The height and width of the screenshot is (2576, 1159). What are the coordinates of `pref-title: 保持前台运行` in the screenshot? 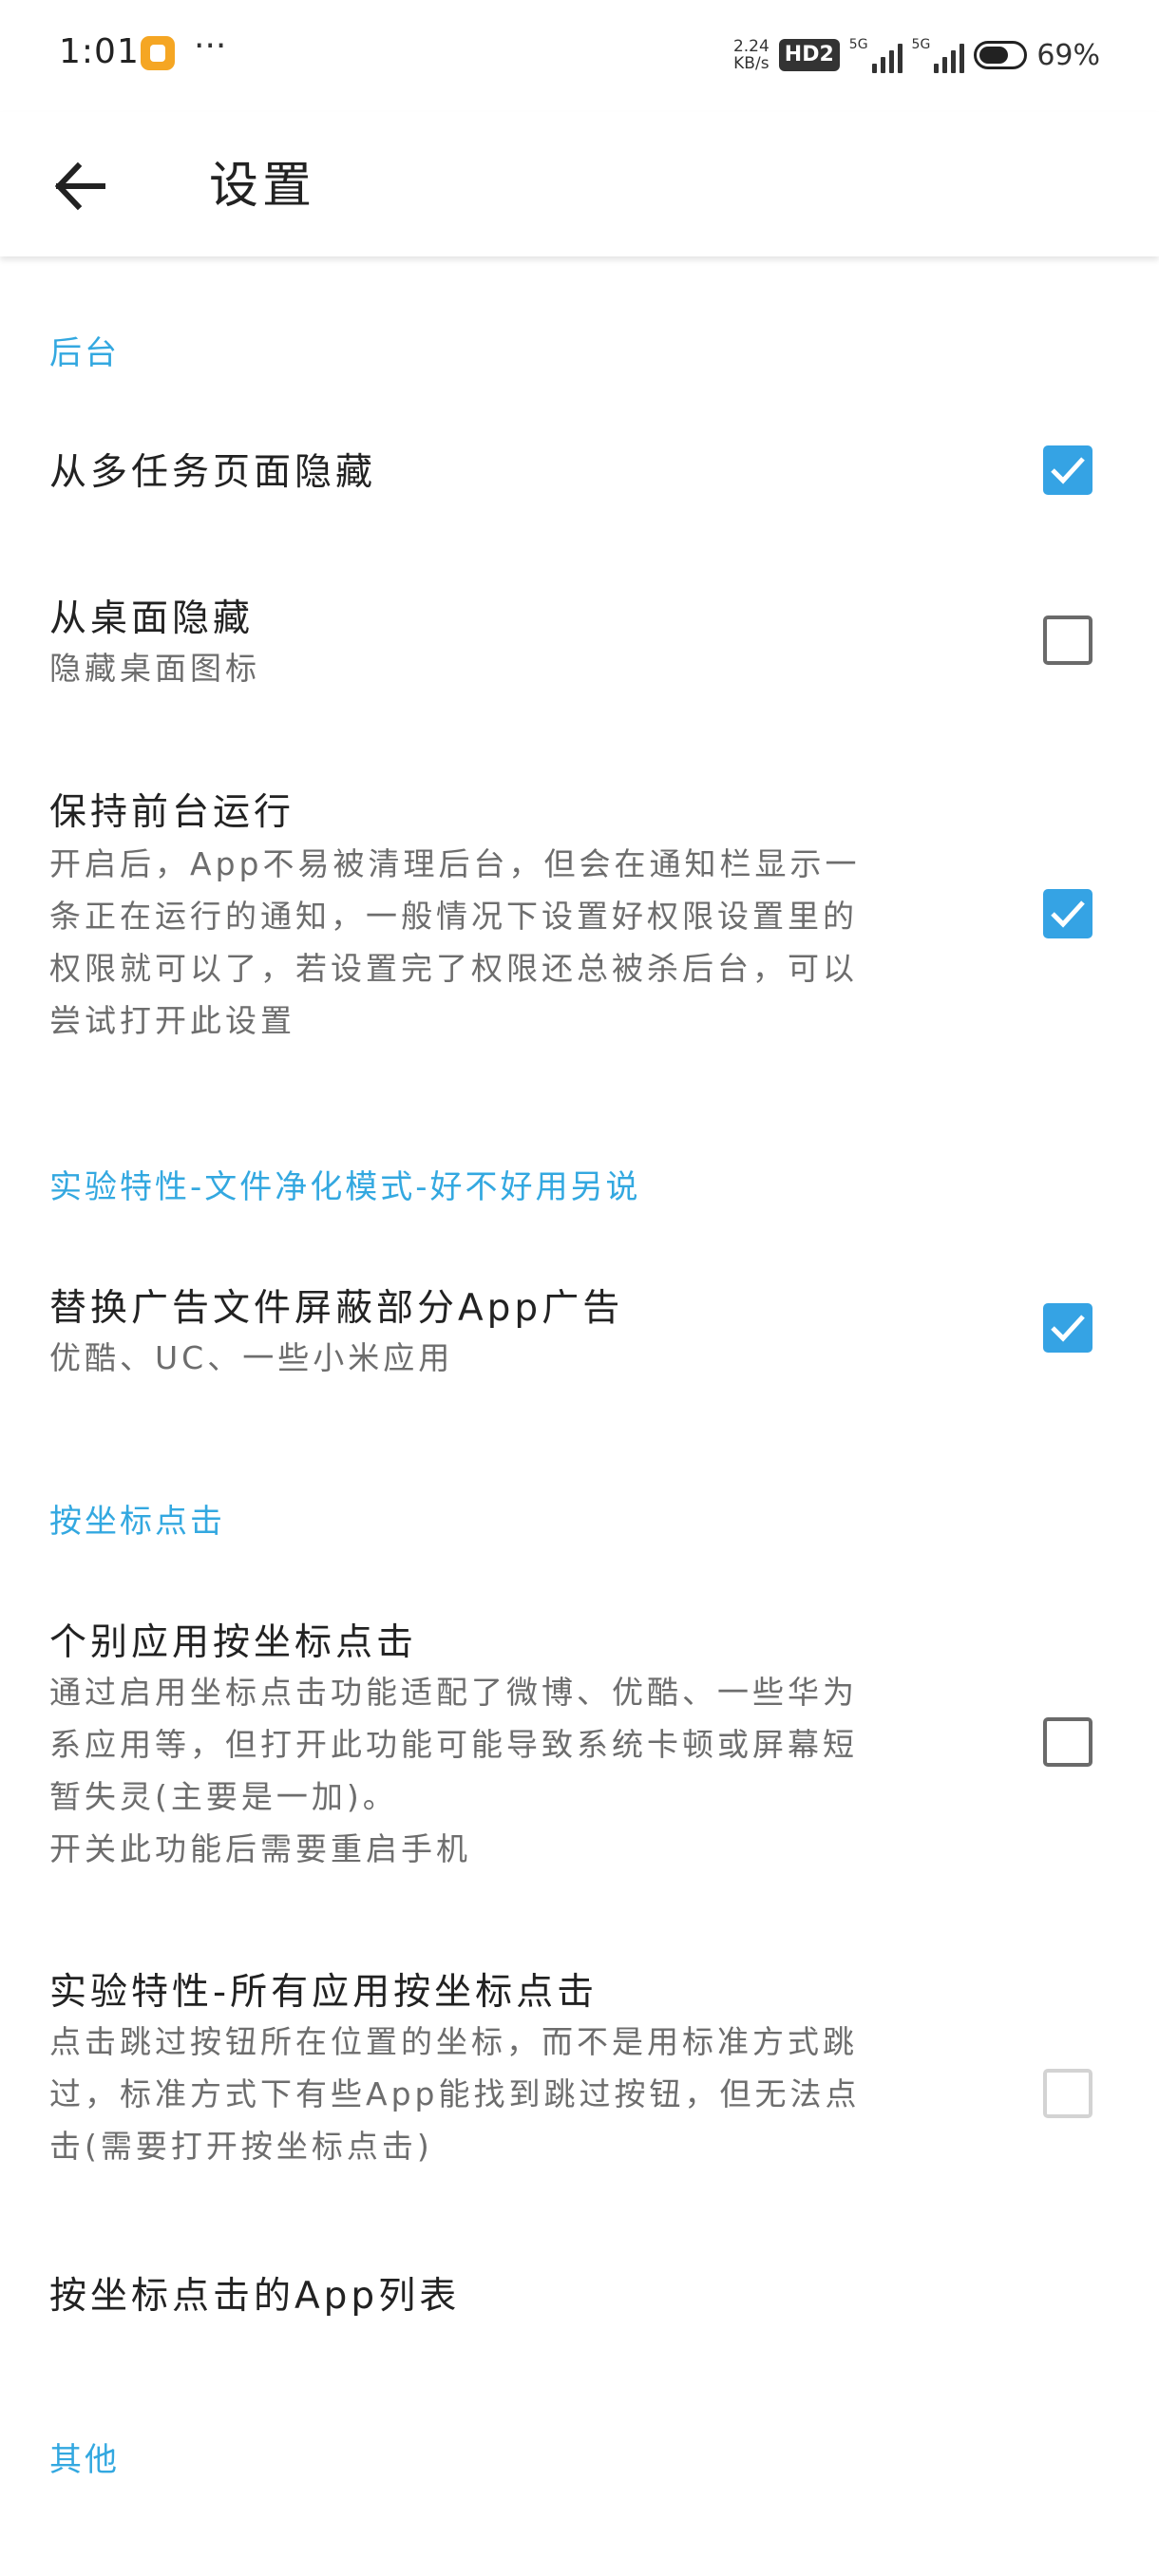 It's located at (172, 812).